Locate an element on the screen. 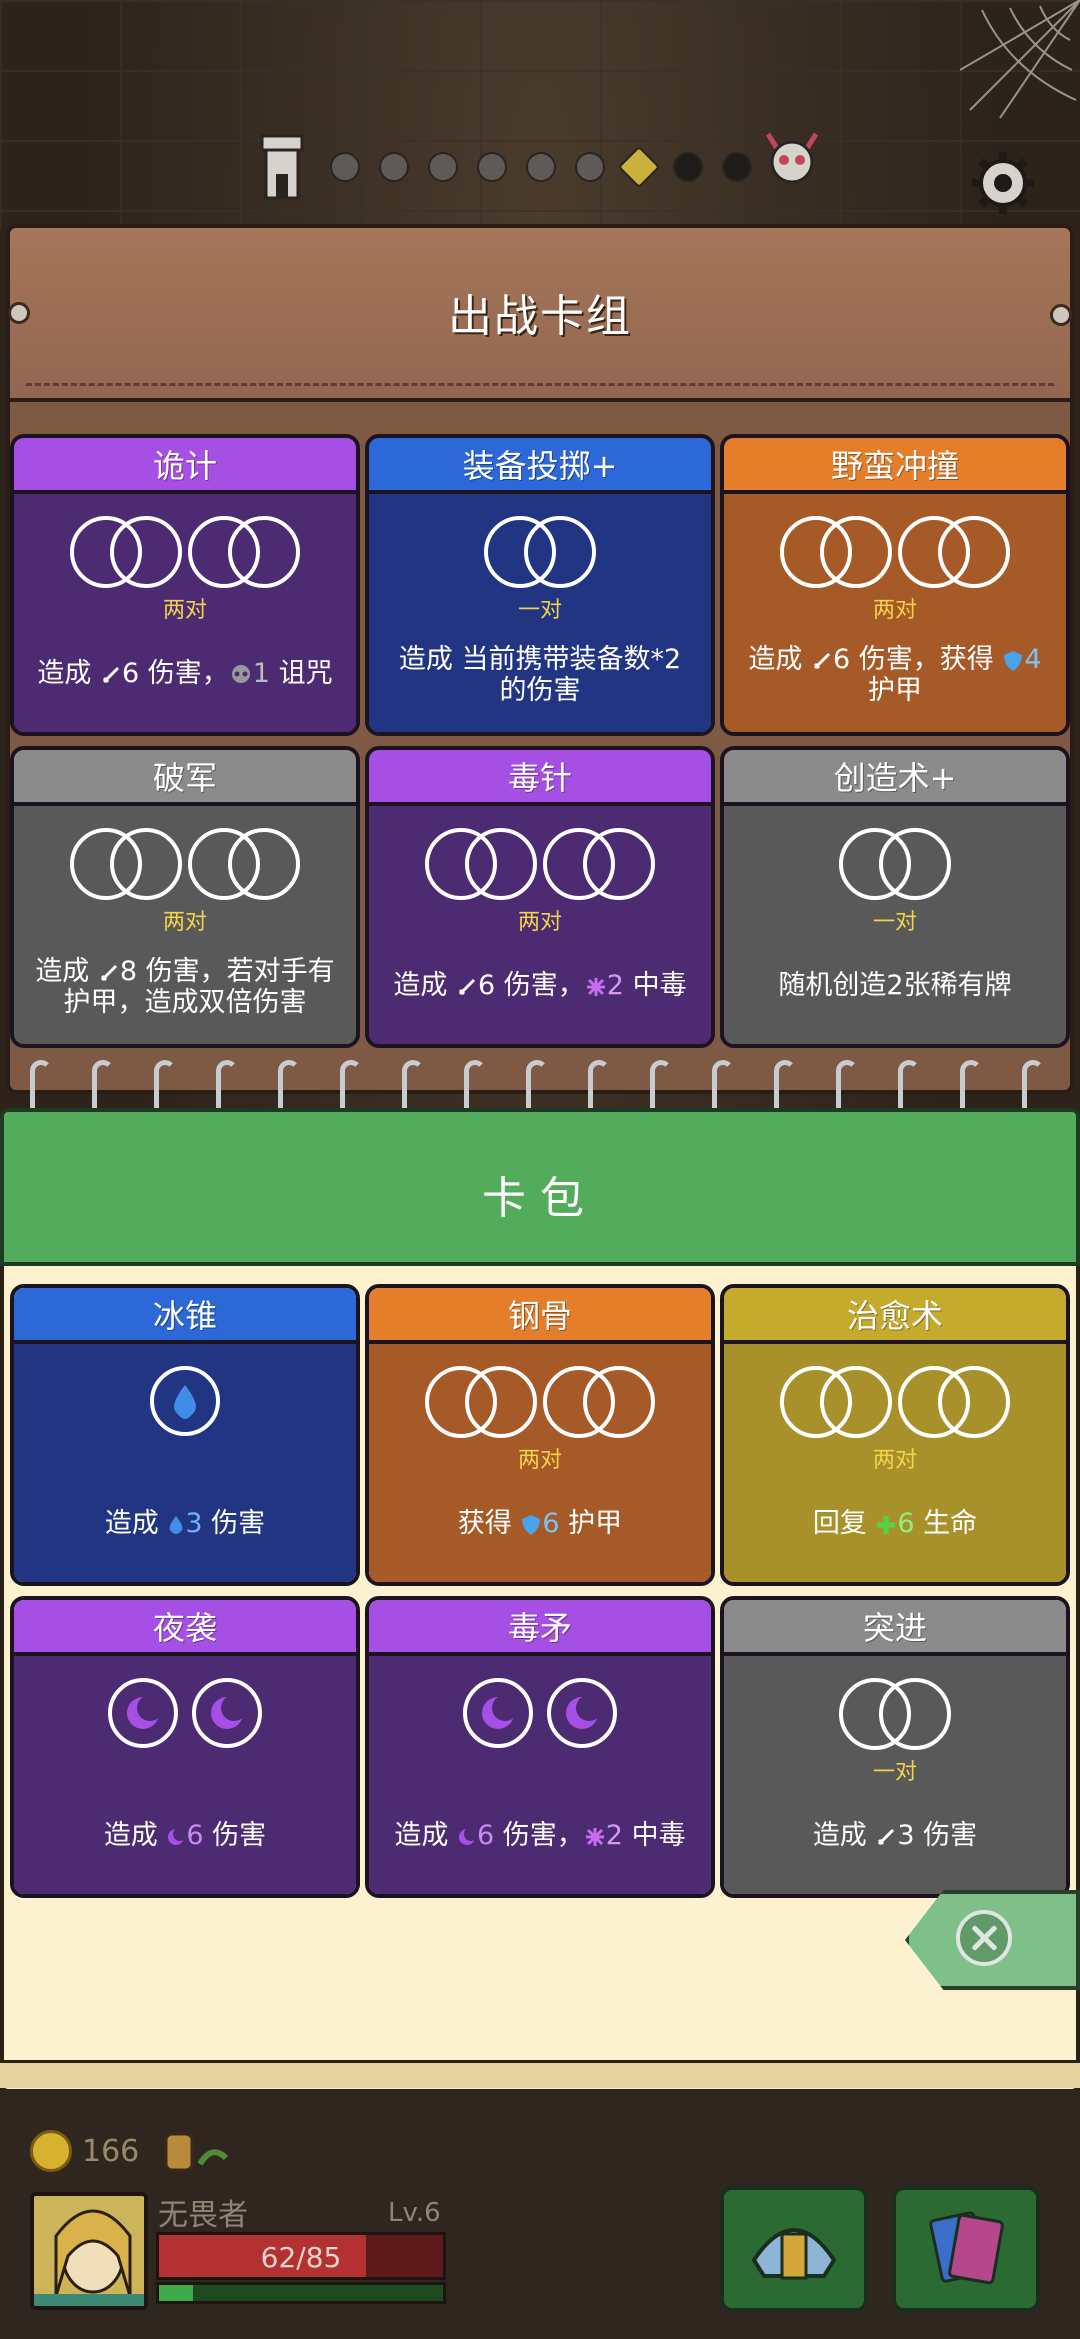 This screenshot has height=2339, width=1080. xp-bar is located at coordinates (301, 2293).